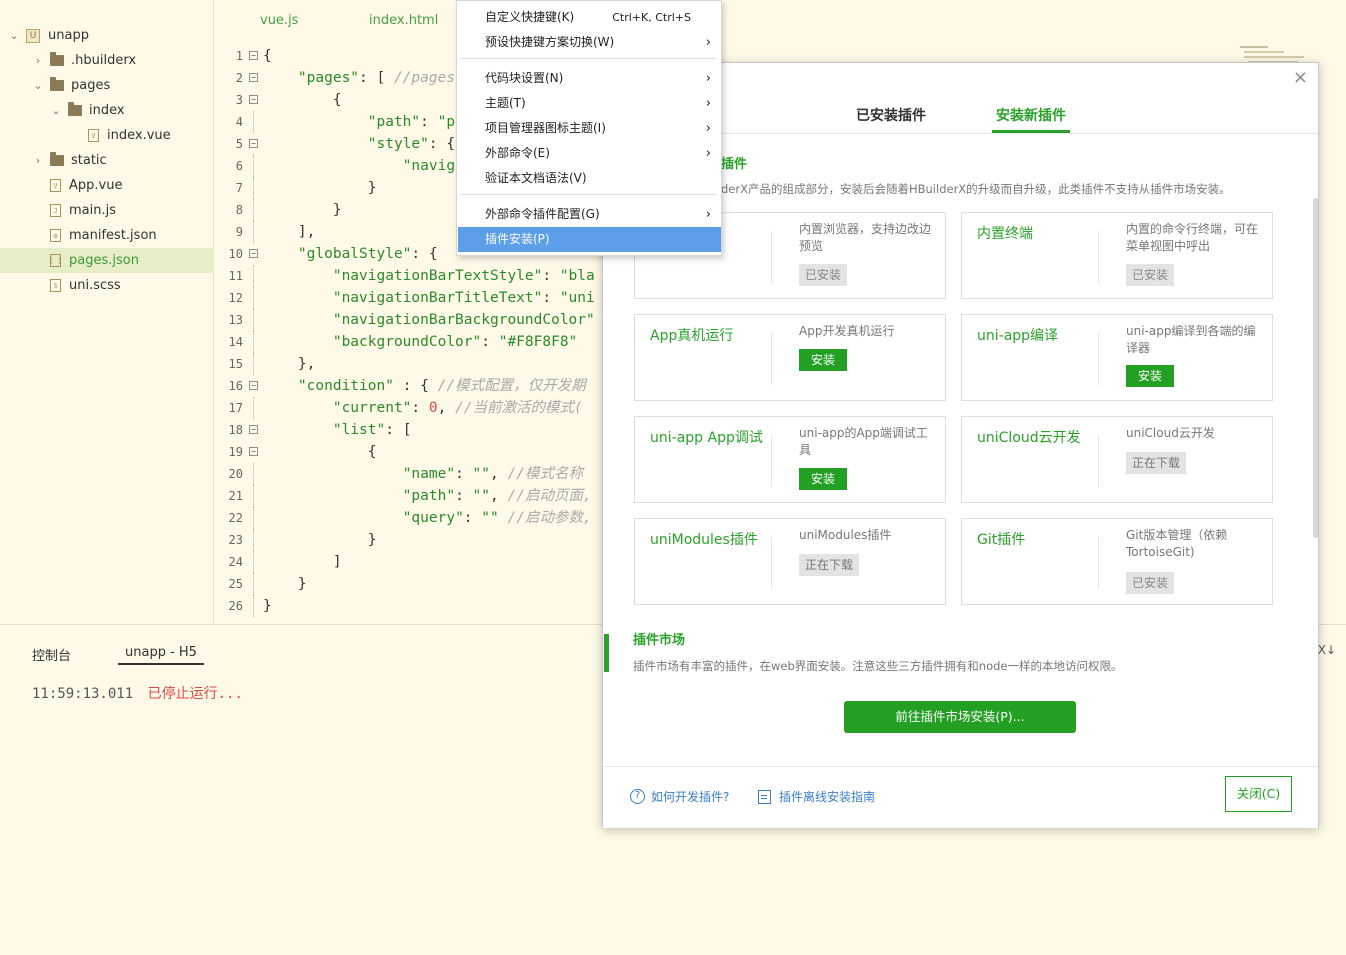 The width and height of the screenshot is (1346, 955). Describe the element at coordinates (239, 144) in the screenshot. I see `line-number: 5` at that location.